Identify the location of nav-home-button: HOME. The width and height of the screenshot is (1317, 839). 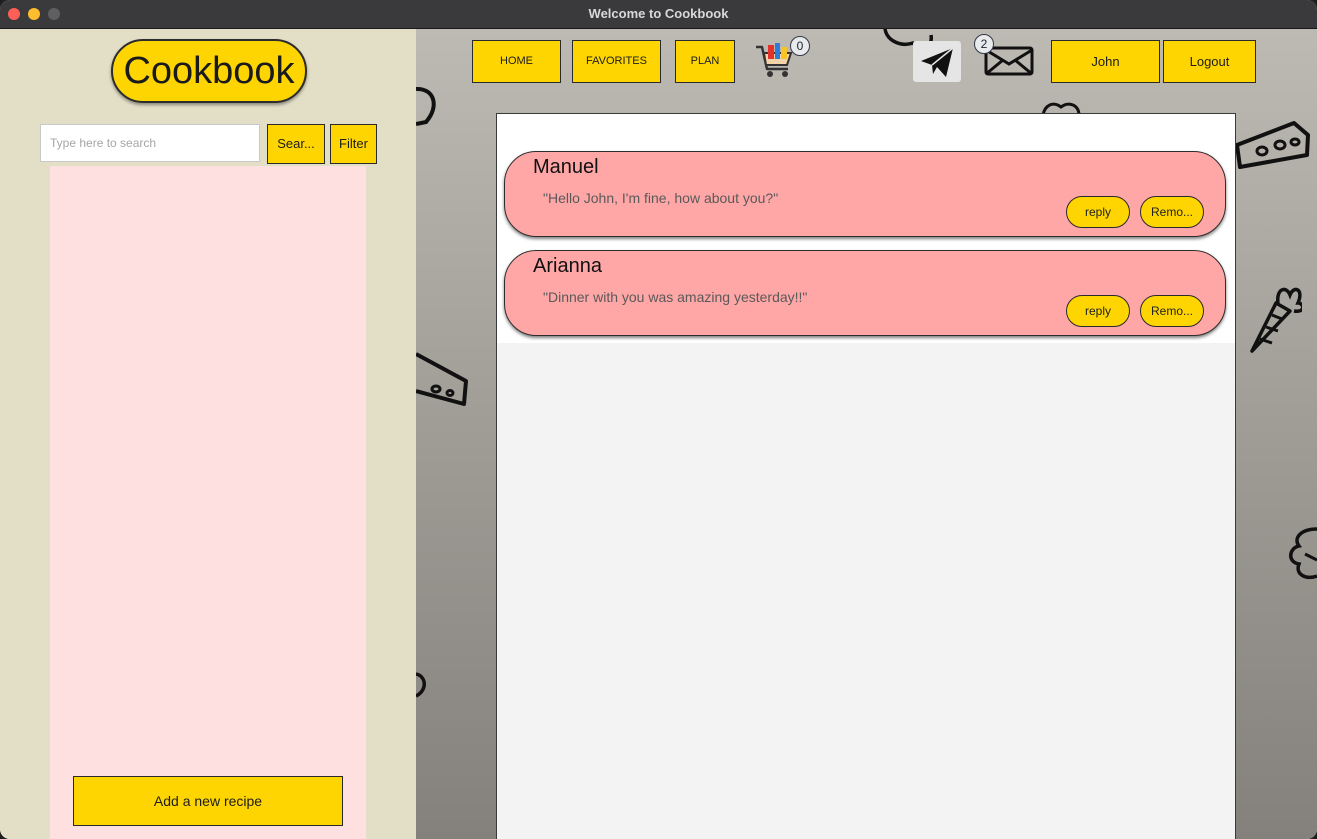
(516, 61).